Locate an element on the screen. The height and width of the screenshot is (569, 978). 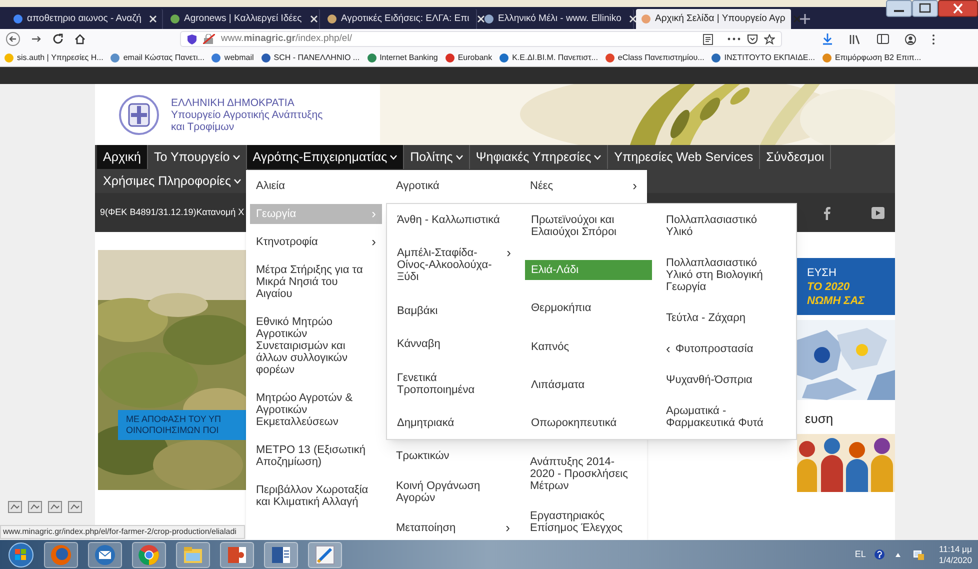
language-indicator: EL is located at coordinates (860, 555).